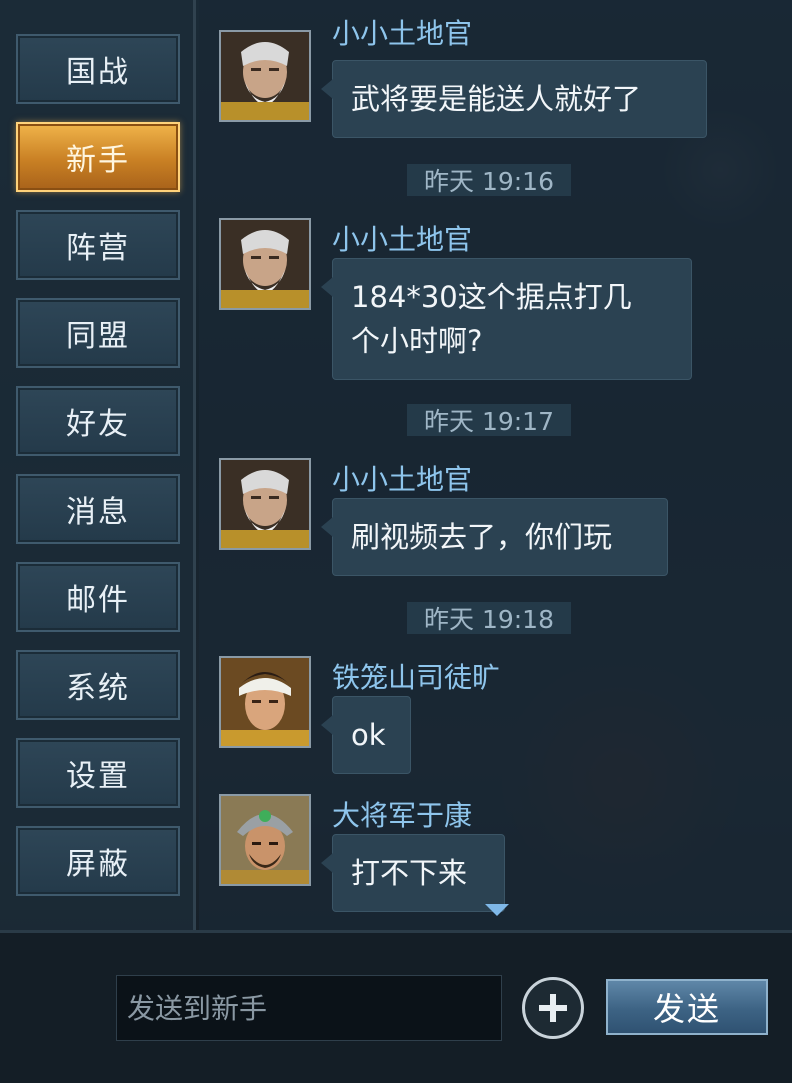 The image size is (792, 1083). I want to click on channel-tab-national-war: 国战, so click(98, 69).